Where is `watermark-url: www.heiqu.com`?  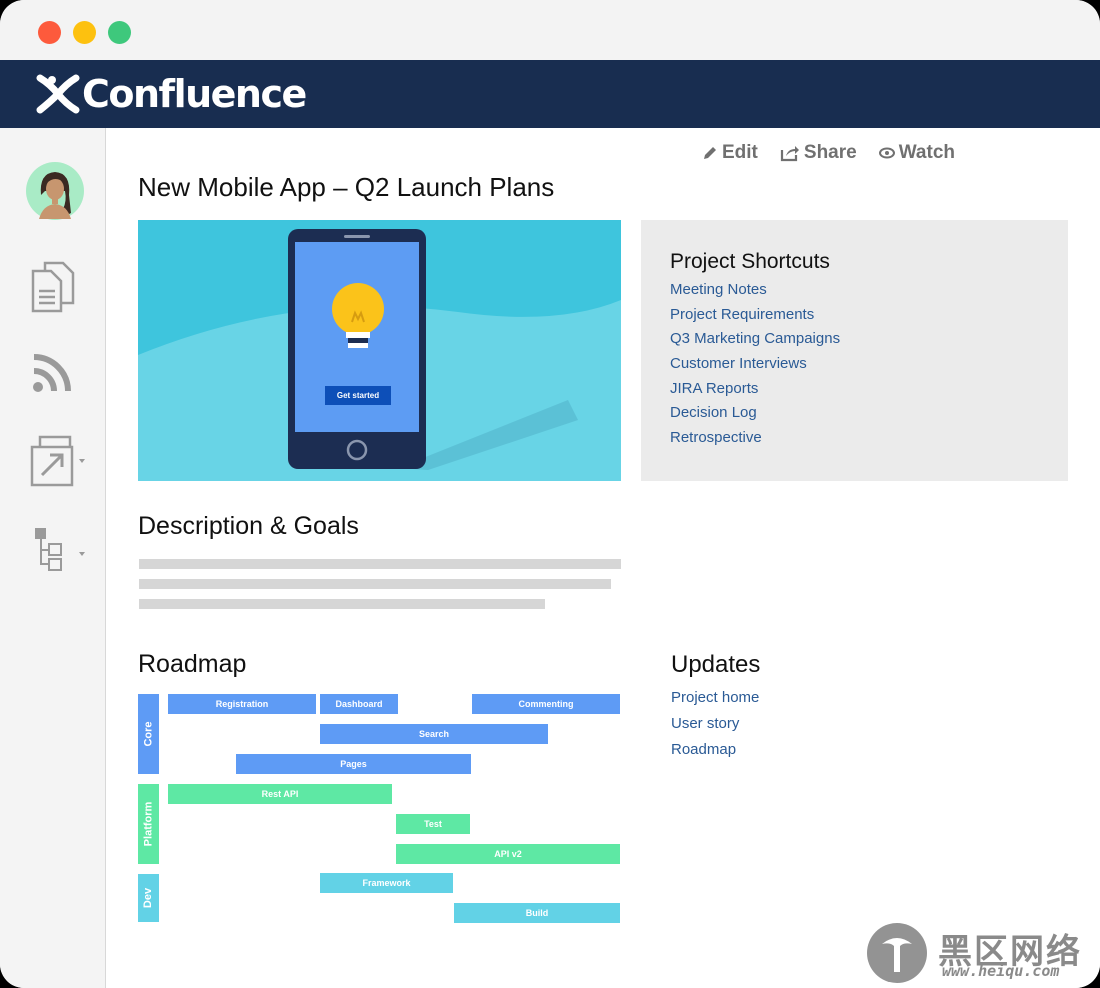 watermark-url: www.heiqu.com is located at coordinates (1001, 971).